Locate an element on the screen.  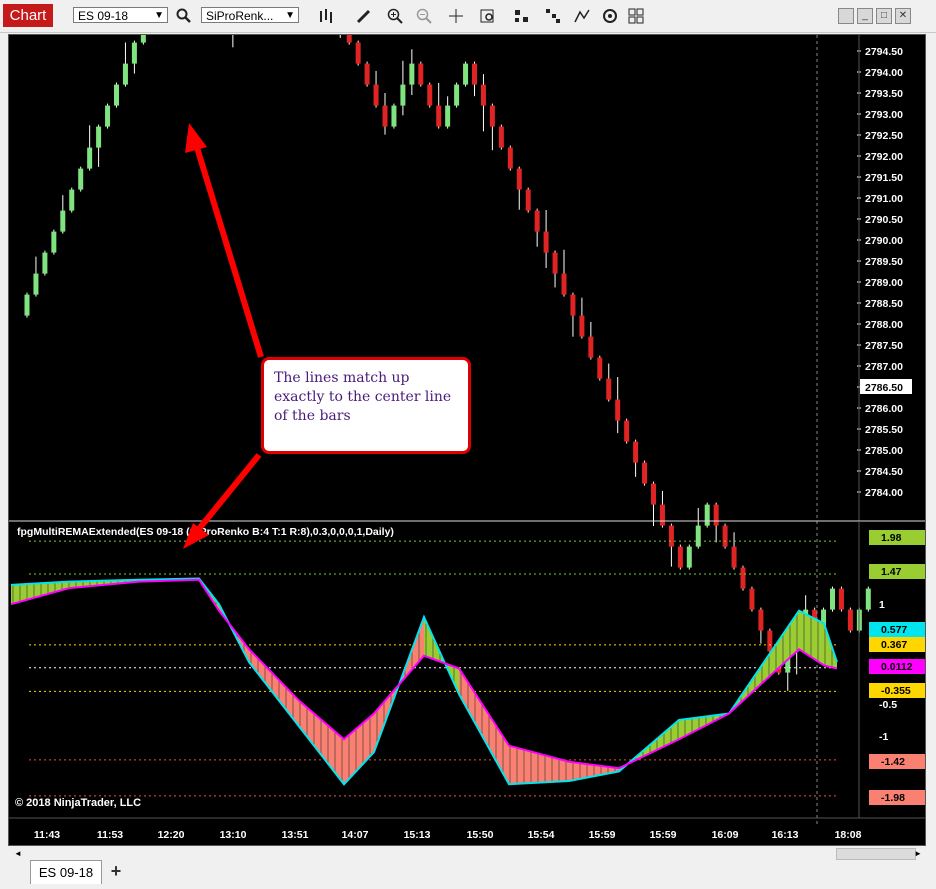
time-label: 16:13 is located at coordinates (785, 835).